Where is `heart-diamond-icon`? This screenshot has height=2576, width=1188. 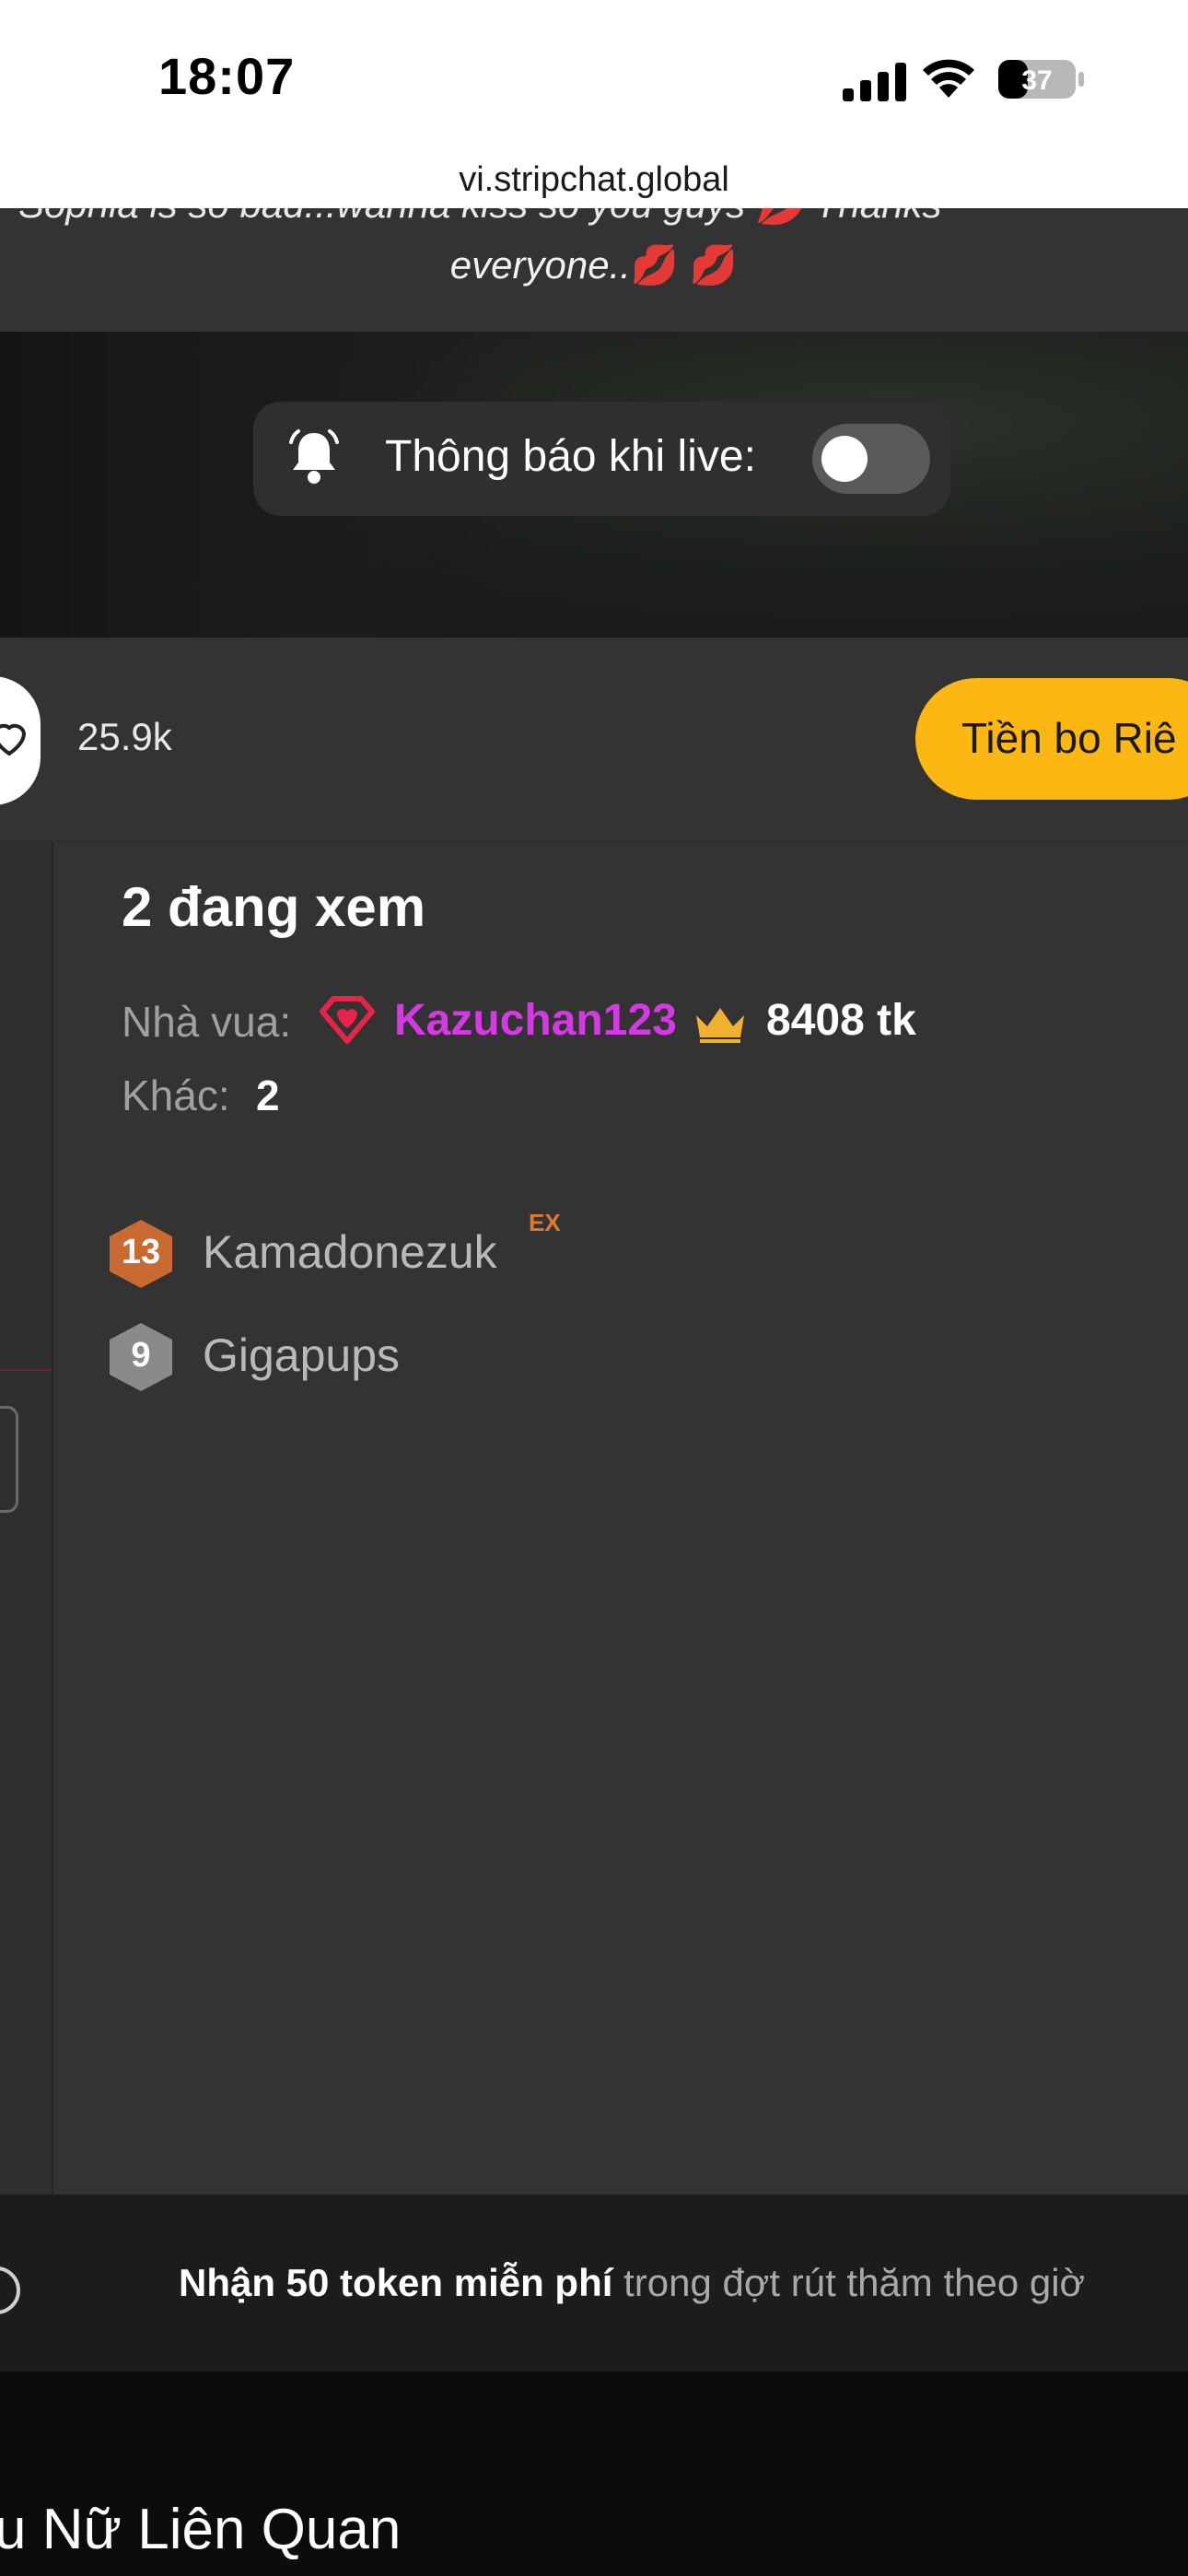
heart-diamond-icon is located at coordinates (347, 1020).